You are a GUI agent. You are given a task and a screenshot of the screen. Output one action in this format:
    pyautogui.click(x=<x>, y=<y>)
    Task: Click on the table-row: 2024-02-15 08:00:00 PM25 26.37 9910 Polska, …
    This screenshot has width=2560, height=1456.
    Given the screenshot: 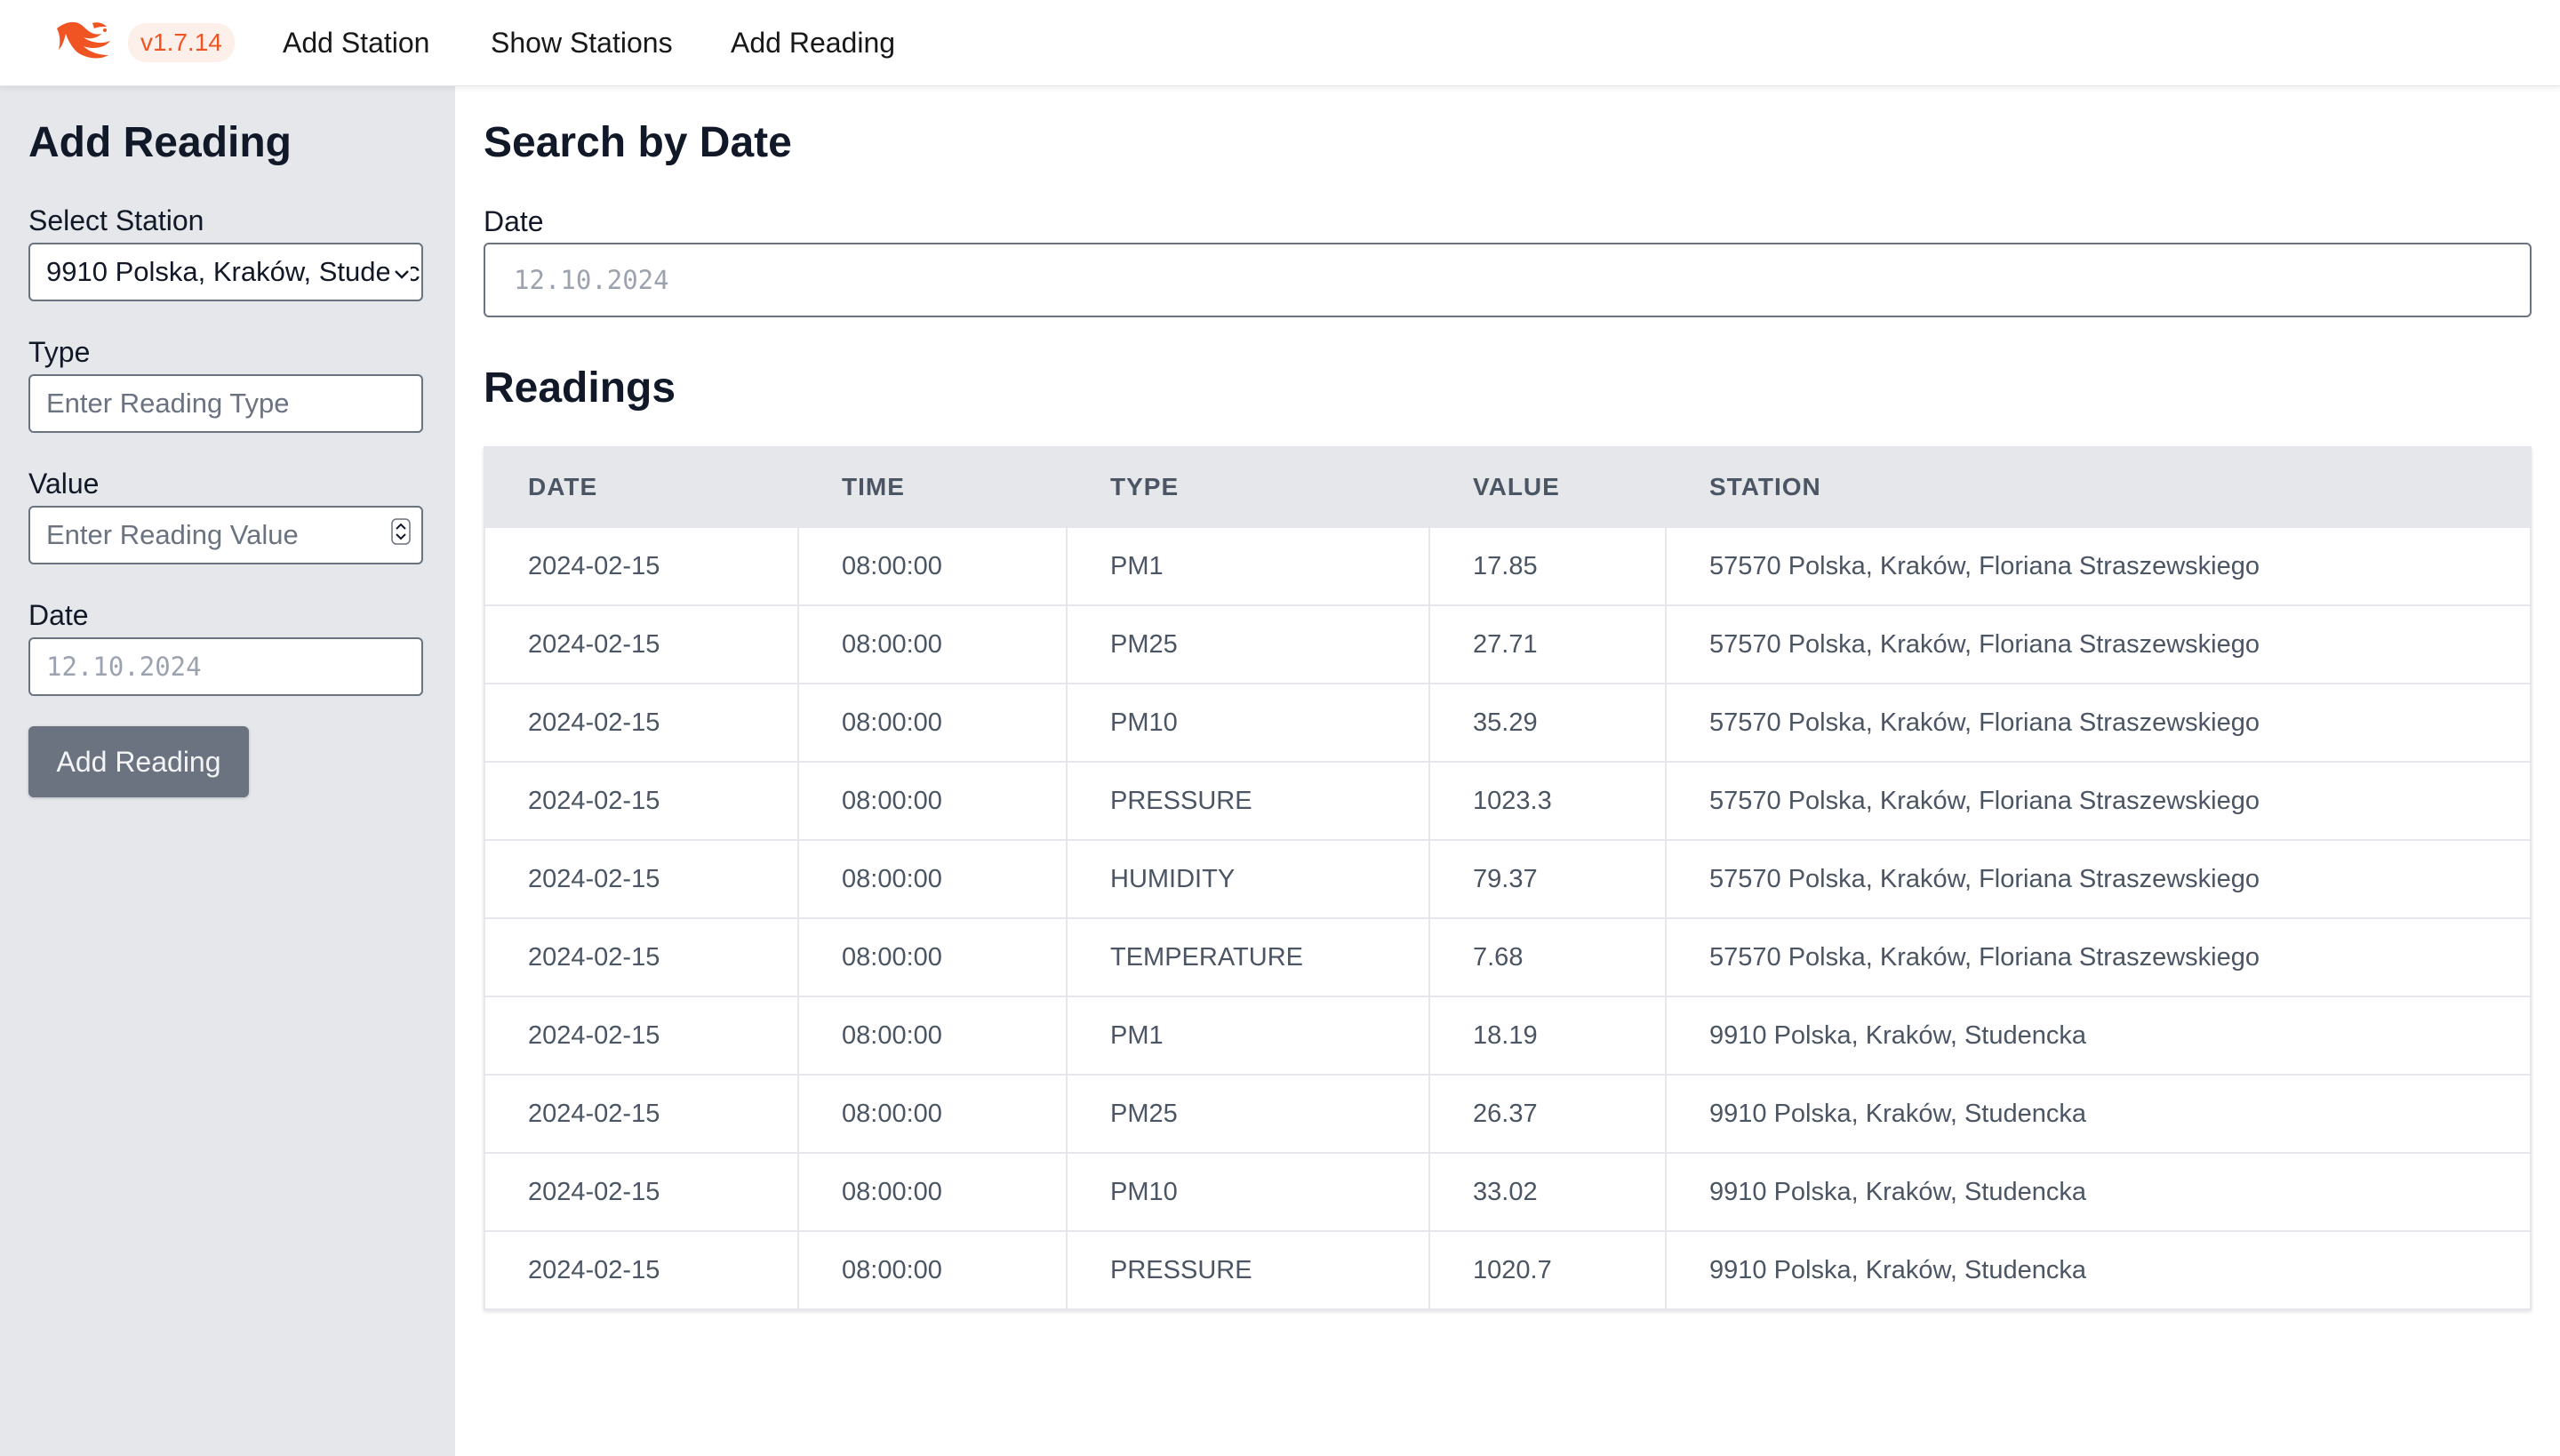 What is the action you would take?
    pyautogui.click(x=1508, y=1114)
    